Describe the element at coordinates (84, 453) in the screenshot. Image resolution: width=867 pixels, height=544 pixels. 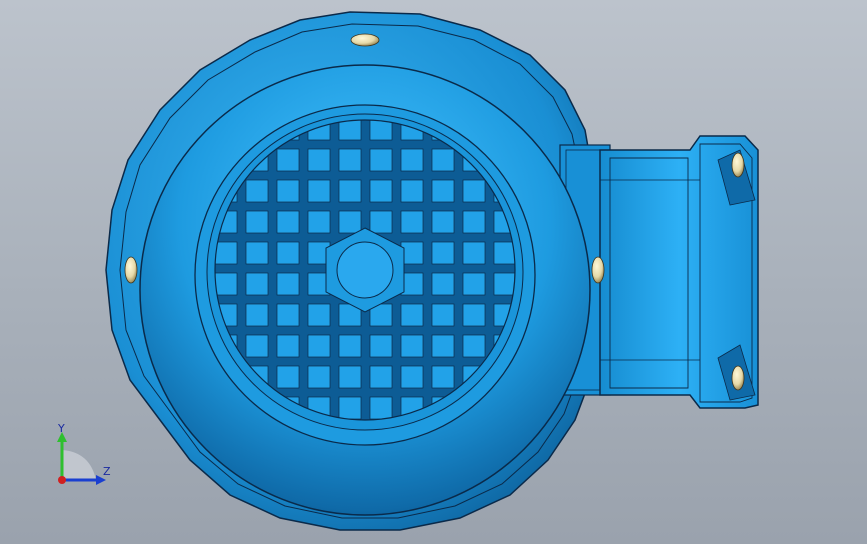
I see `coordinate-triad: Y Z` at that location.